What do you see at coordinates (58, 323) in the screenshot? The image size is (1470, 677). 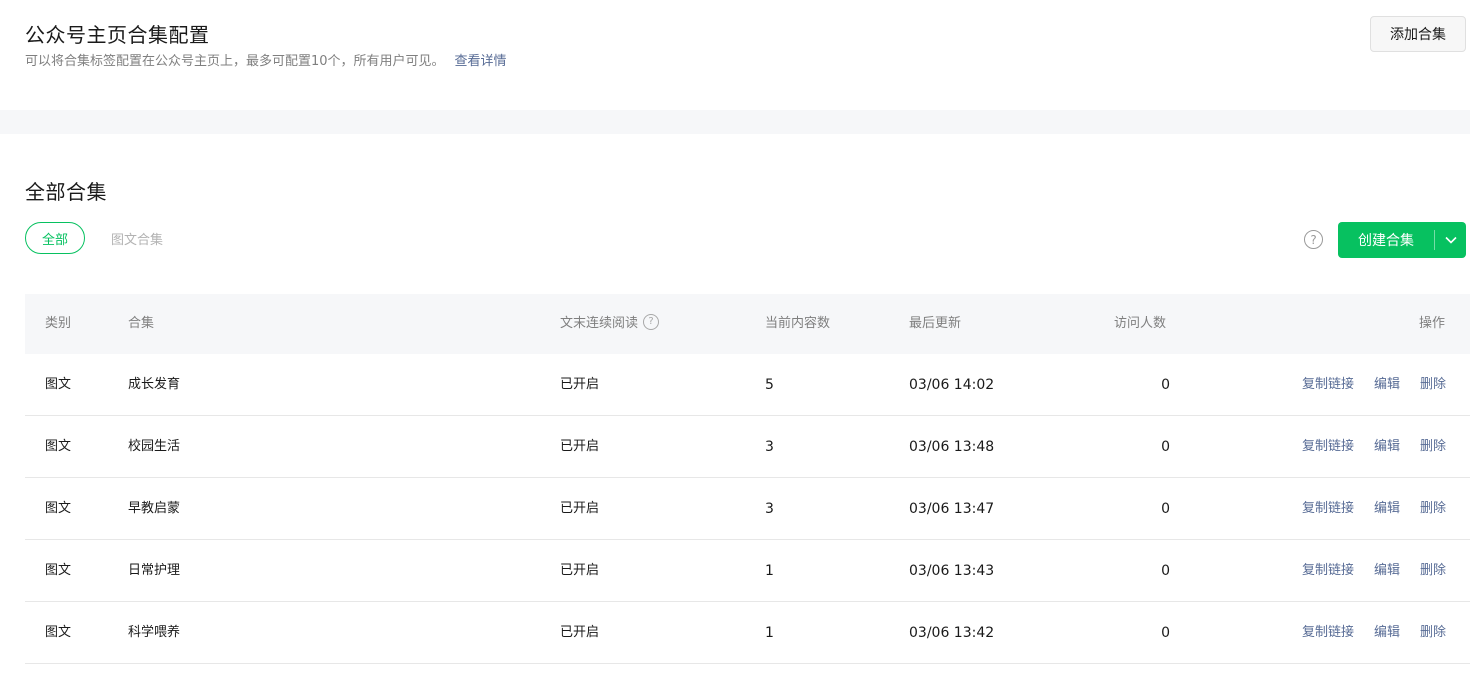 I see `column-header-type: 类别` at bounding box center [58, 323].